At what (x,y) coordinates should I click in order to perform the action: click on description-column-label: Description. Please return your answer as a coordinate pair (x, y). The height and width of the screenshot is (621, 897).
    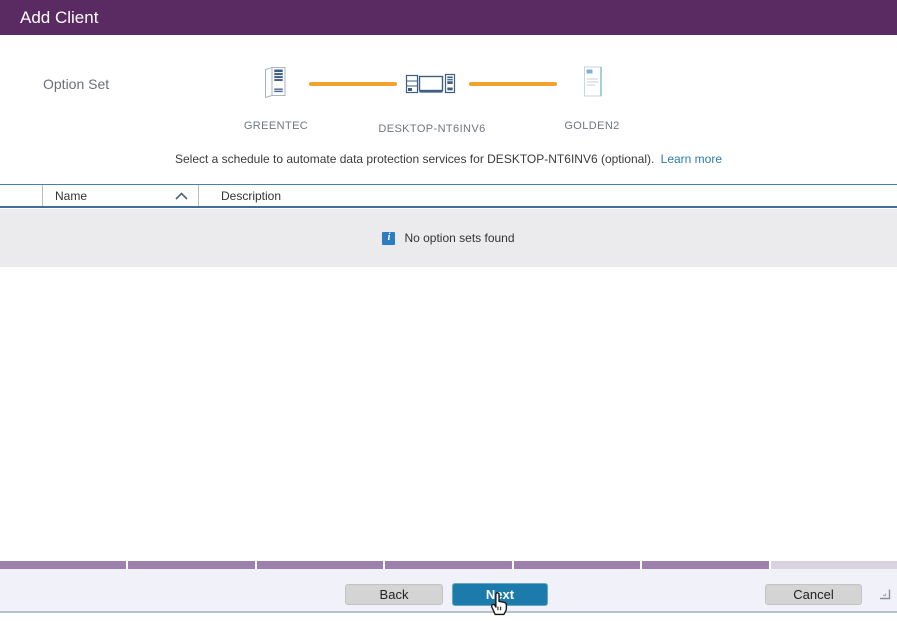
    Looking at the image, I should click on (251, 195).